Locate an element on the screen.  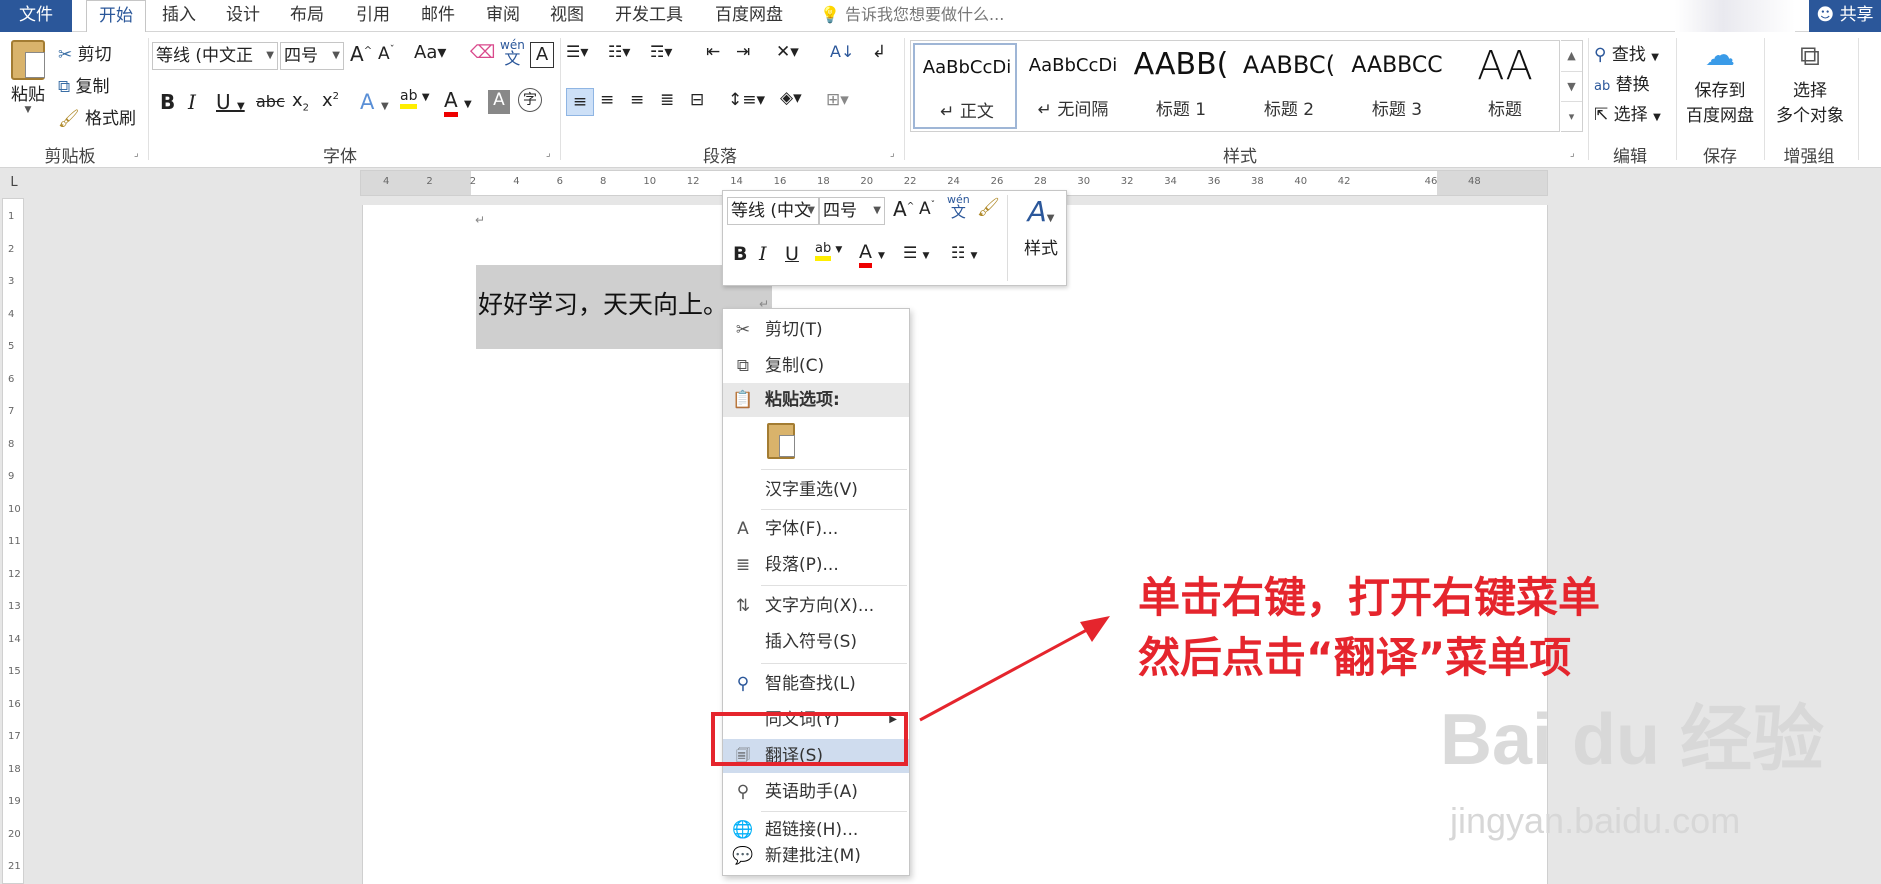
align-left-icon: ≡ is located at coordinates (580, 102).